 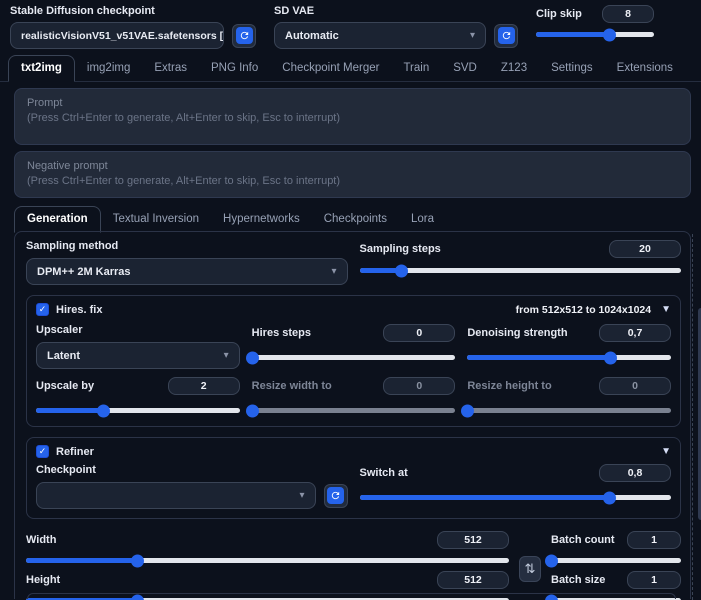 I want to click on refiner-checkbox-row: ✓ Refiner, so click(x=65, y=451).